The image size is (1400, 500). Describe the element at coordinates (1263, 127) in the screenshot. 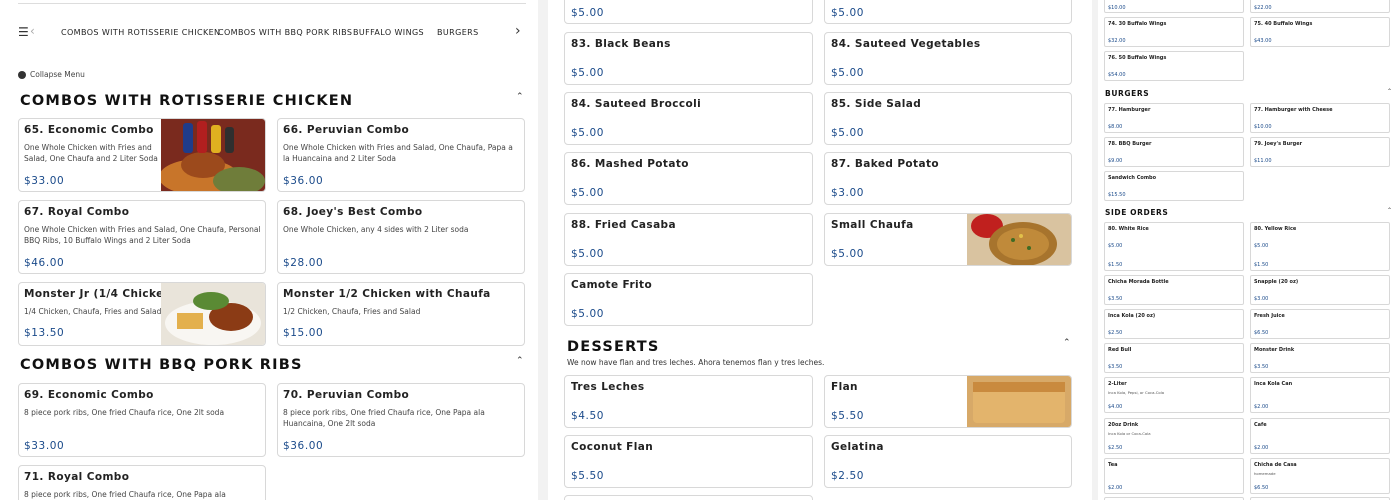

I see `item-price: $10.00` at that location.